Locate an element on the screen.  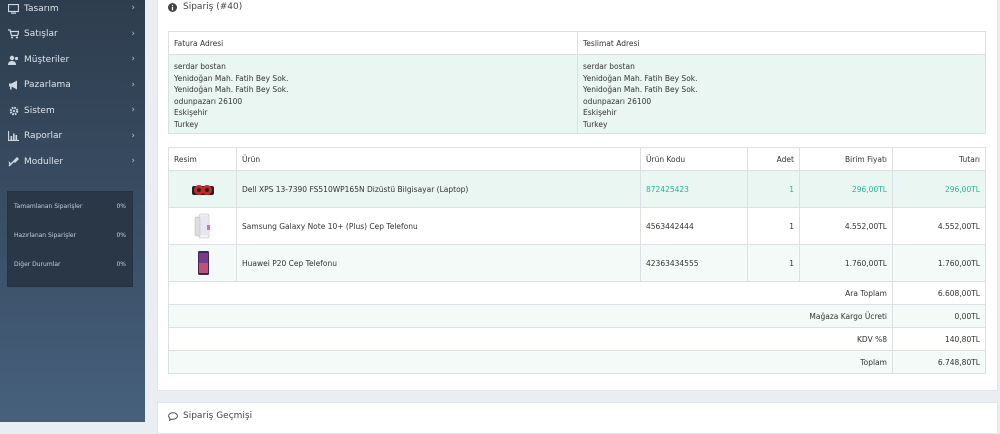
summary-label: Mağaza Kargo Ücreti is located at coordinates (530, 316).